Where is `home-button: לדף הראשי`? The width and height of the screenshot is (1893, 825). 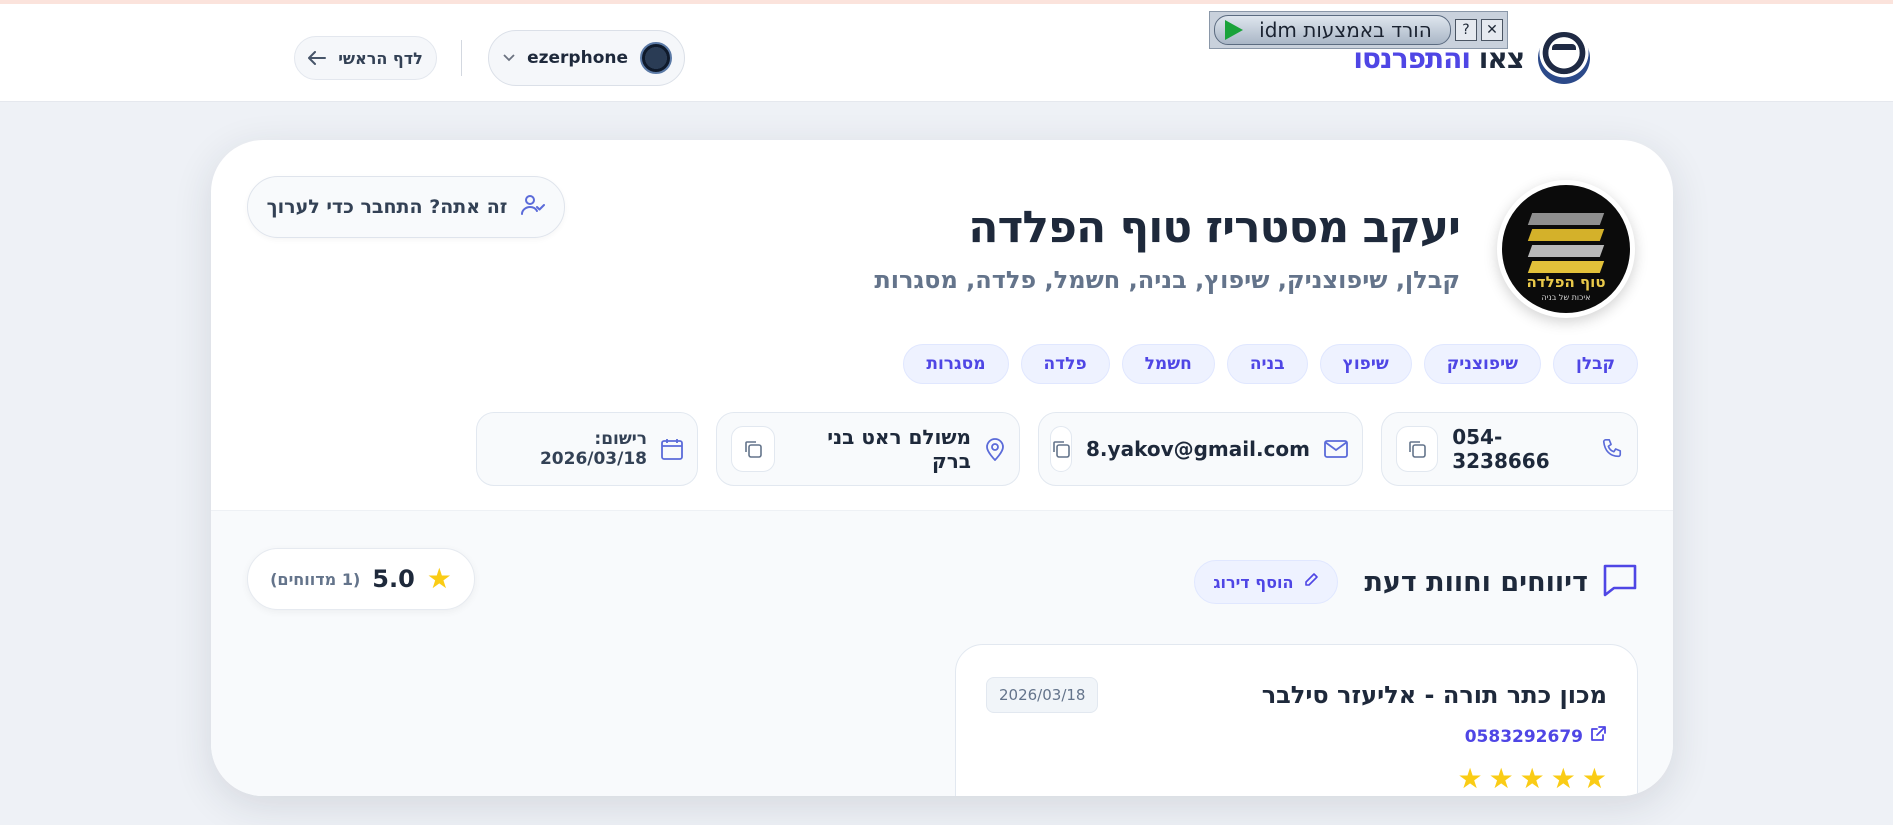 home-button: לדף הראשי is located at coordinates (365, 58).